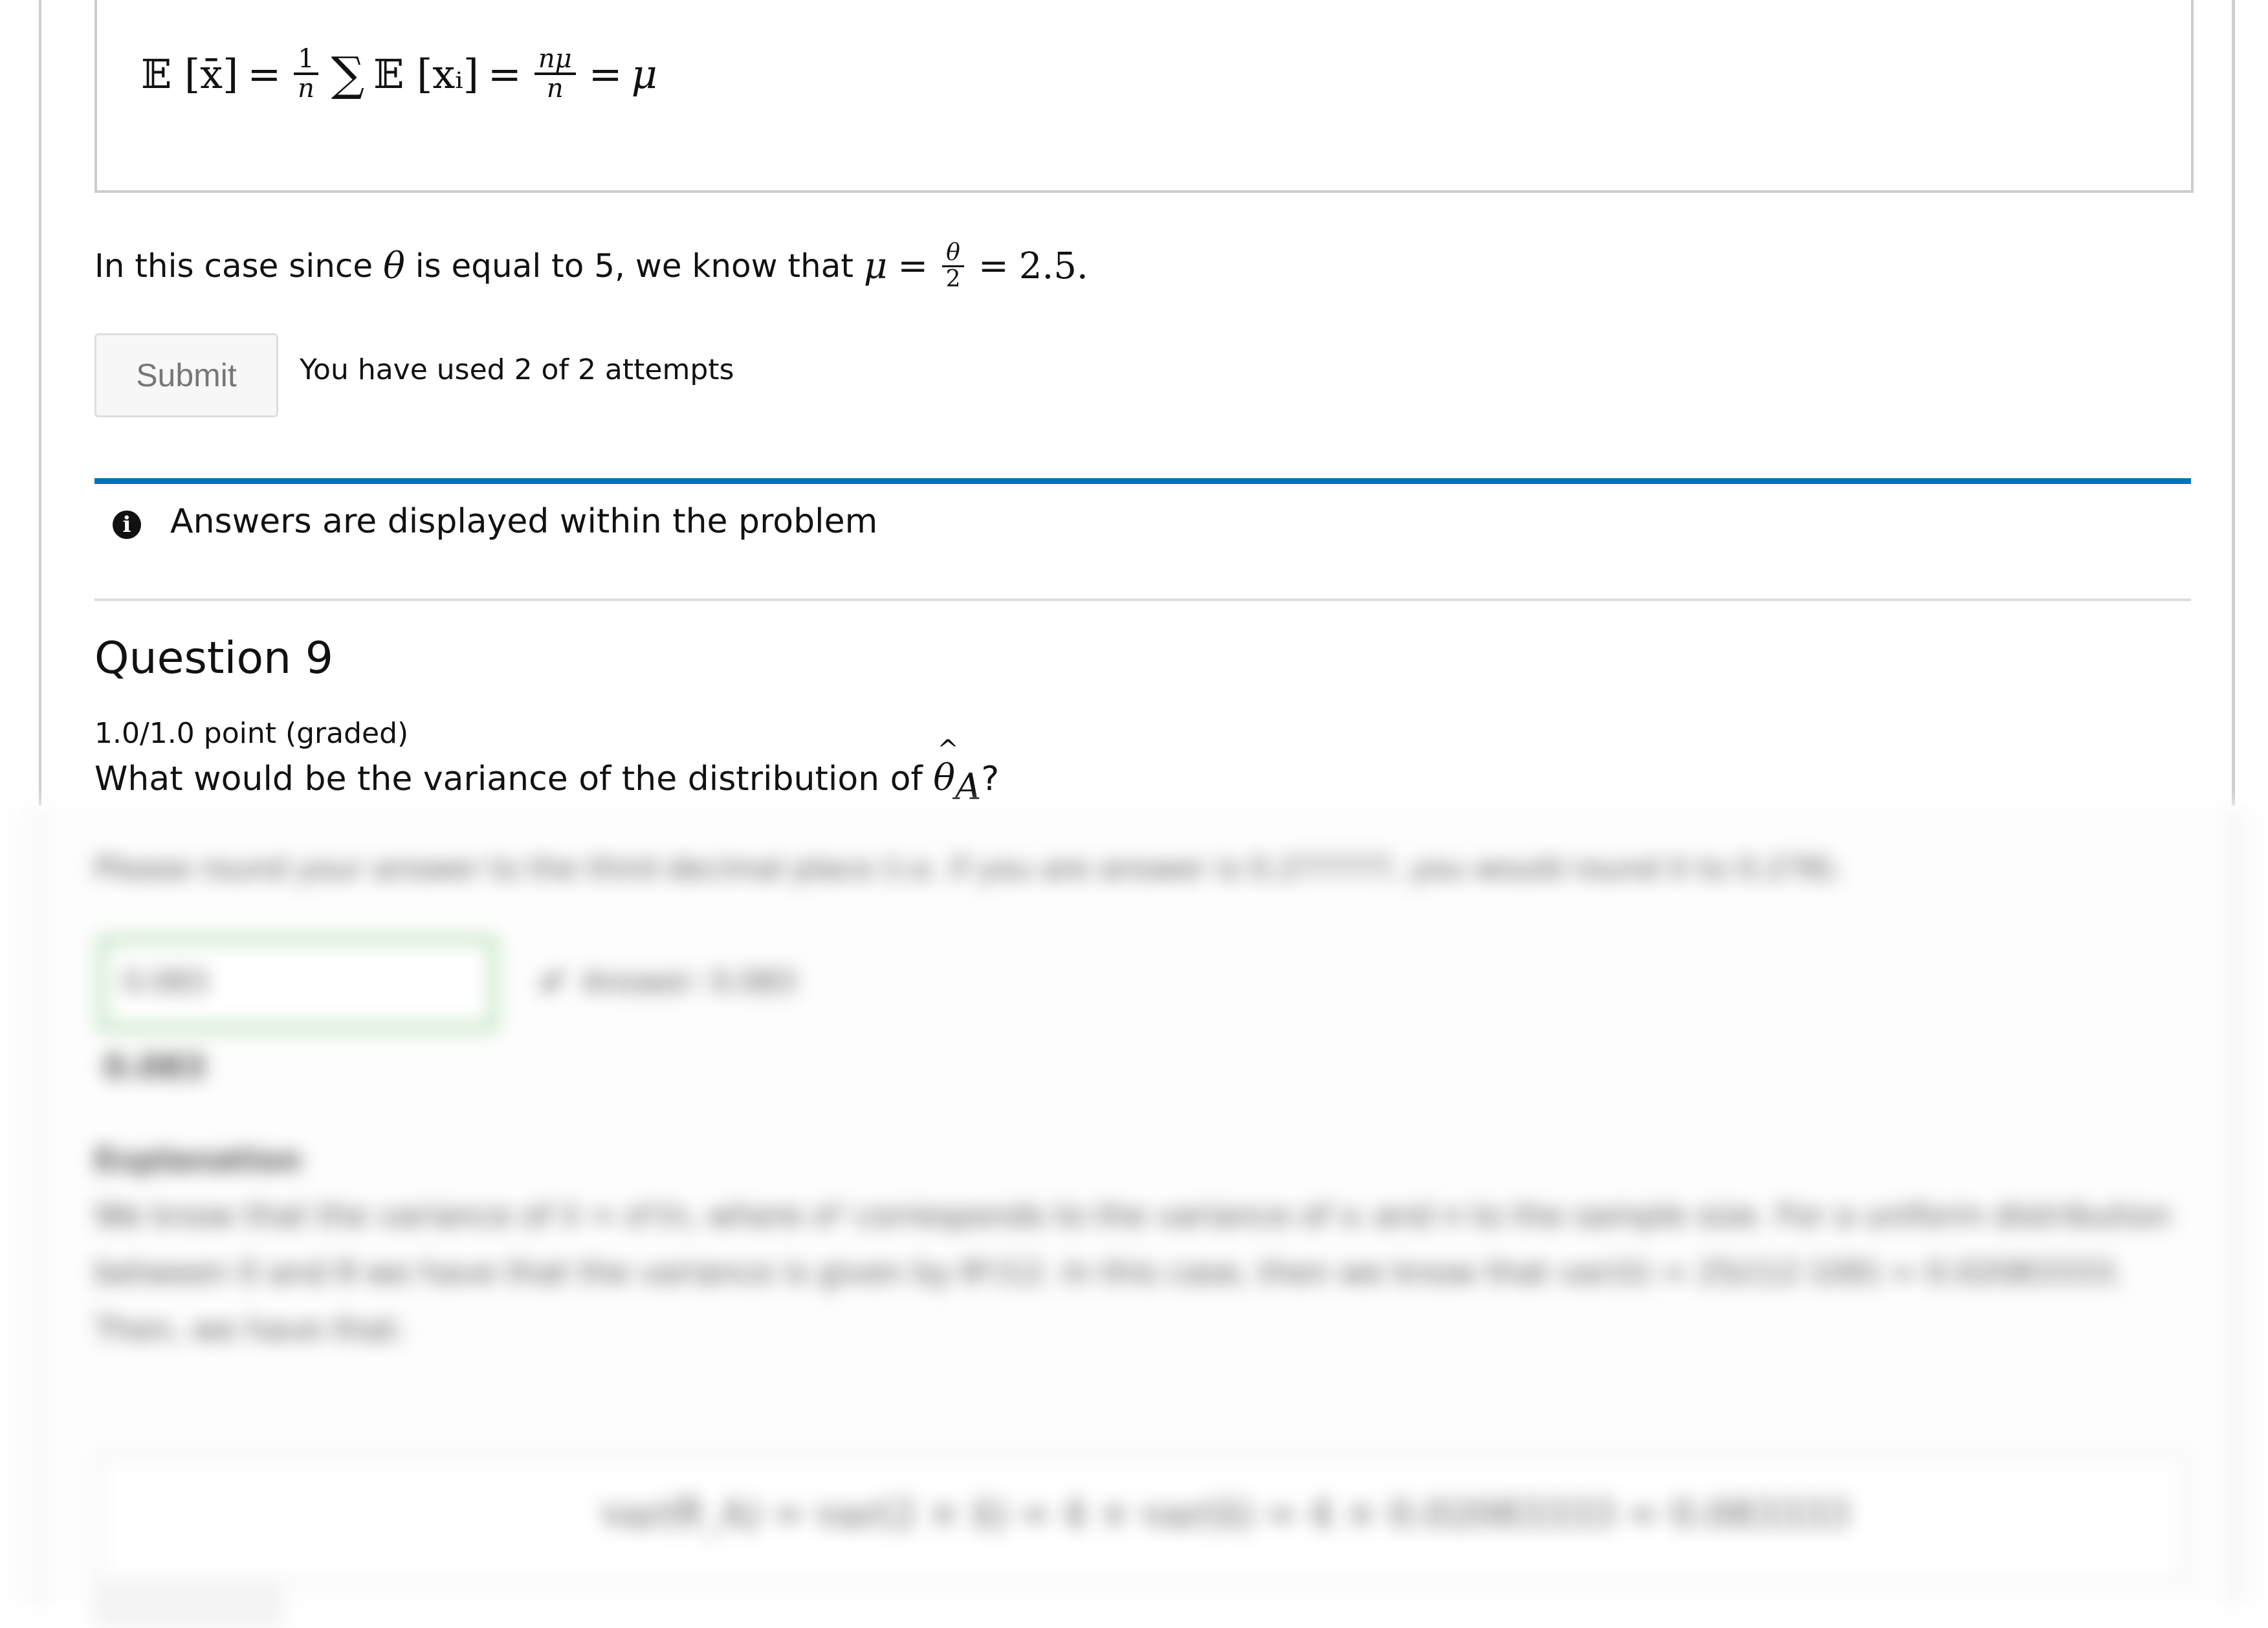 The height and width of the screenshot is (1628, 2268). I want to click on eq-lhs: 𝔼 [x̄], so click(190, 74).